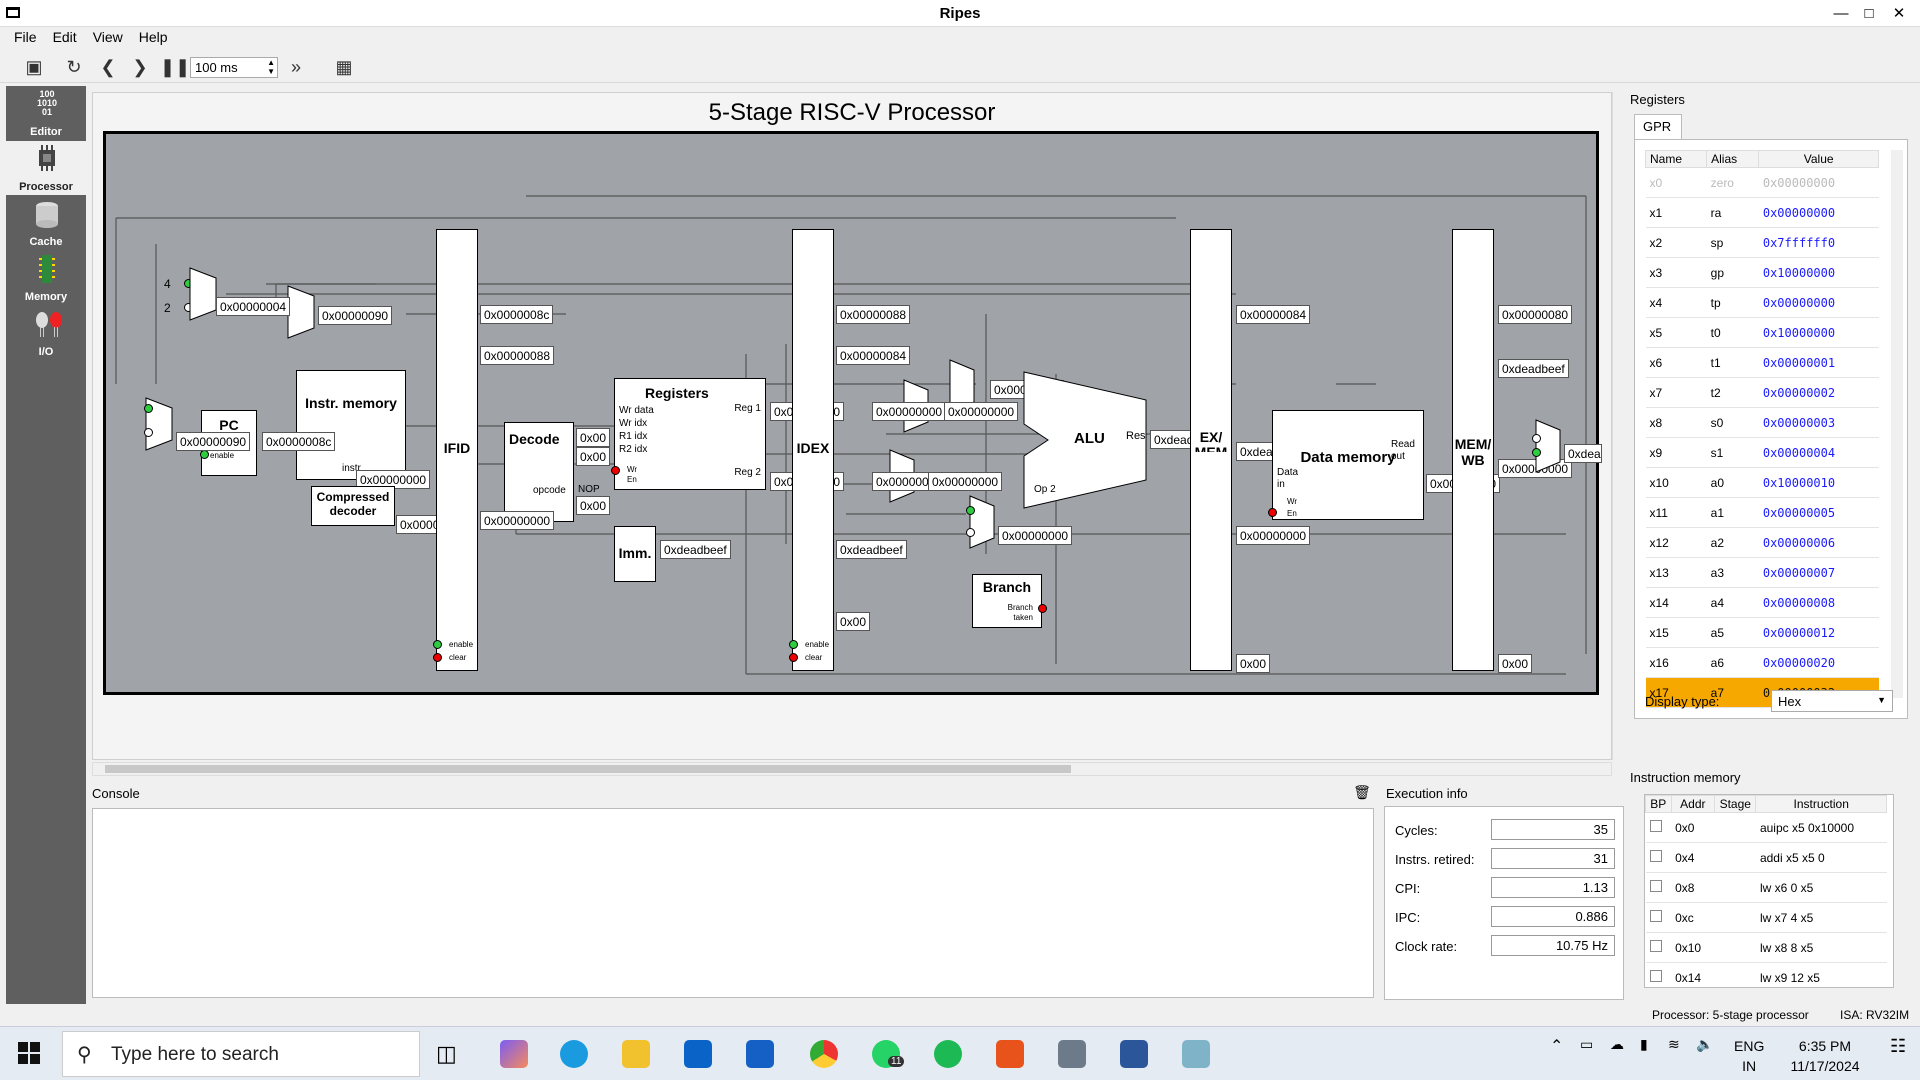  What do you see at coordinates (1818, 662) in the screenshot?
I see `register-value: 0x00000020` at bounding box center [1818, 662].